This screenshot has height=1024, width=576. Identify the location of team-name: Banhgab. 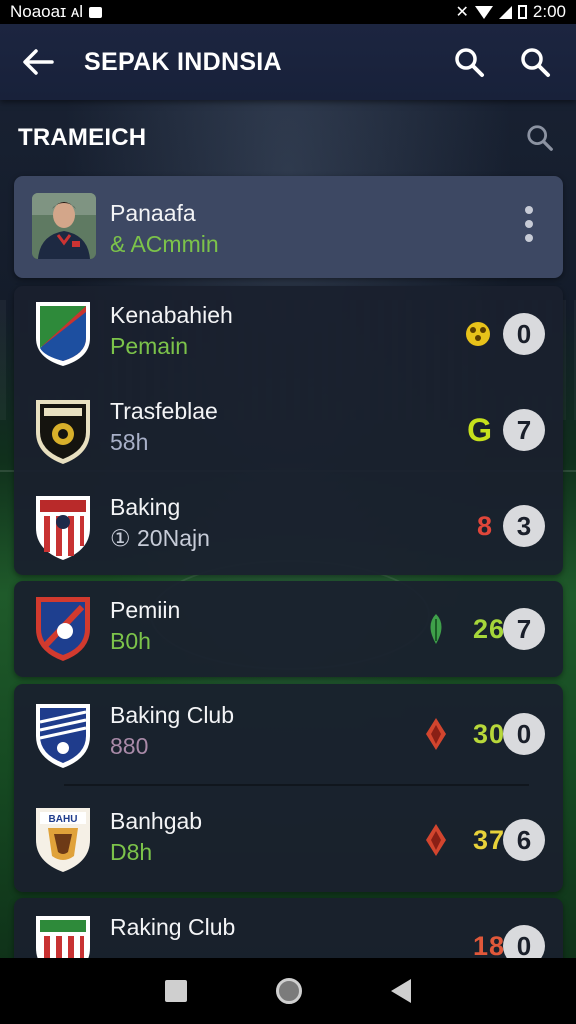
(156, 821).